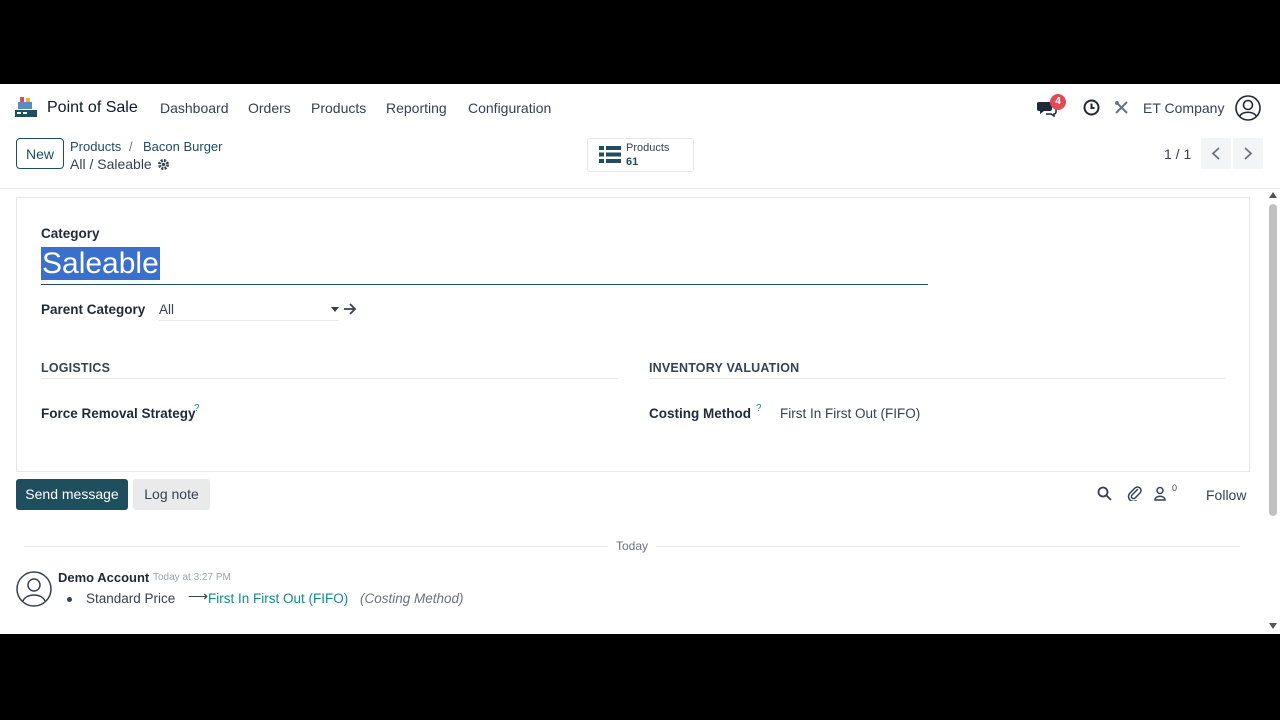 This screenshot has width=1280, height=720. I want to click on removal-strategy-label: Force Removal Strategy, so click(118, 413).